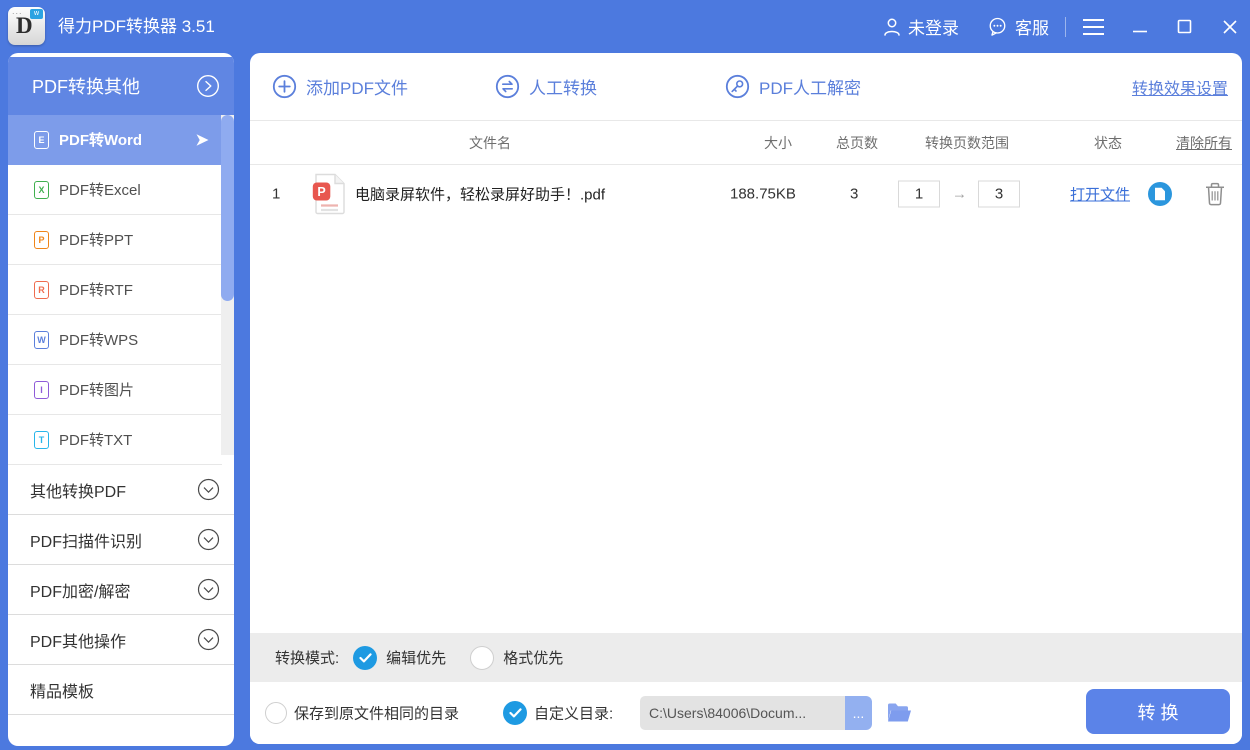 This screenshot has width=1250, height=750. I want to click on sidebar-item-pdf-to-image: I PDF转图片, so click(115, 390).